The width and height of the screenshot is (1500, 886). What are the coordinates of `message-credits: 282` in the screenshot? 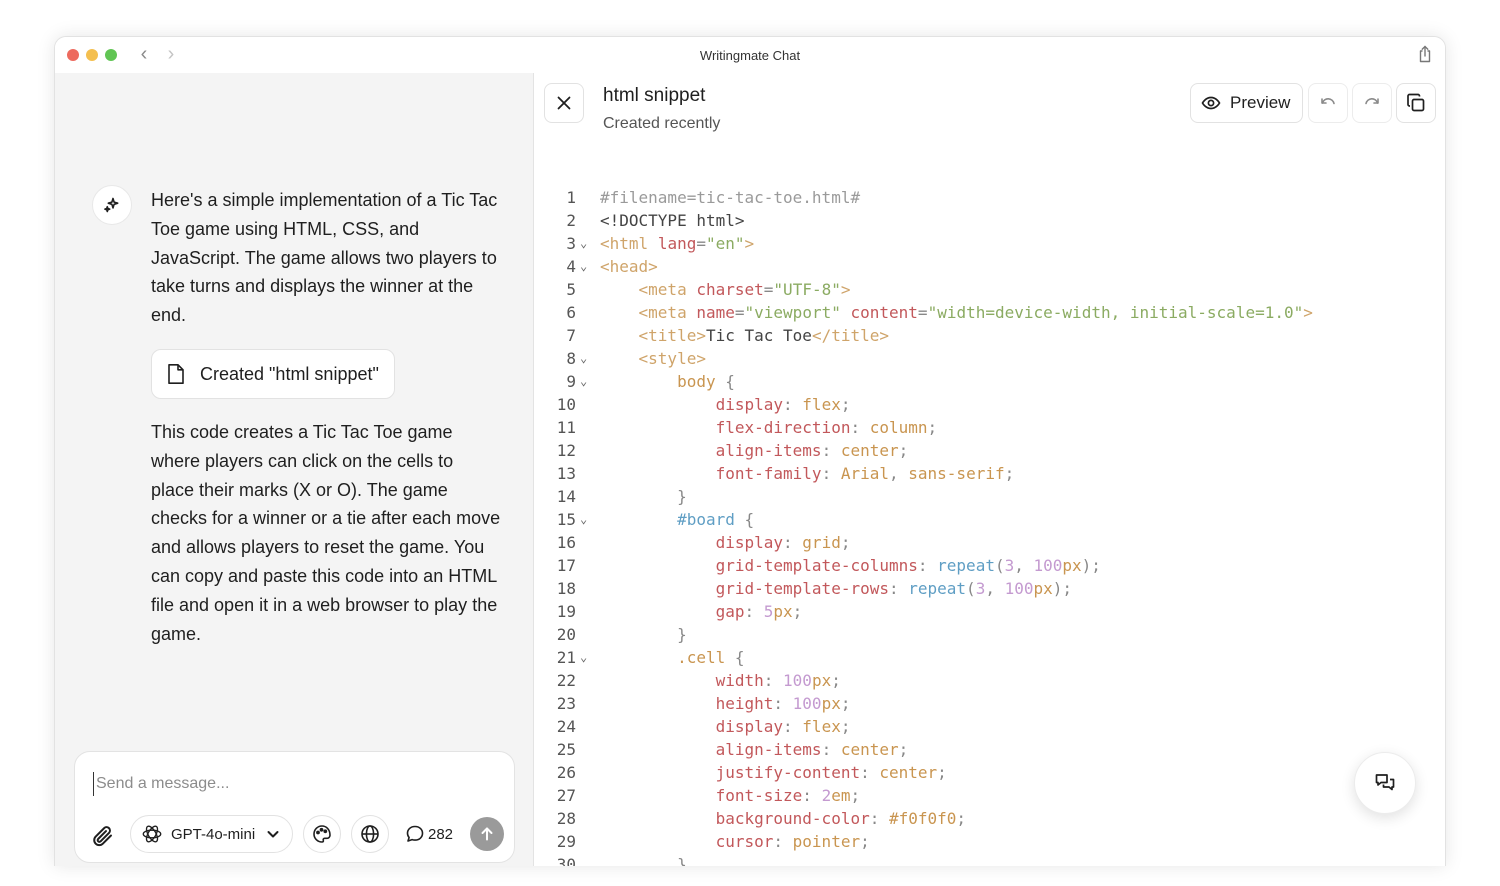 It's located at (429, 834).